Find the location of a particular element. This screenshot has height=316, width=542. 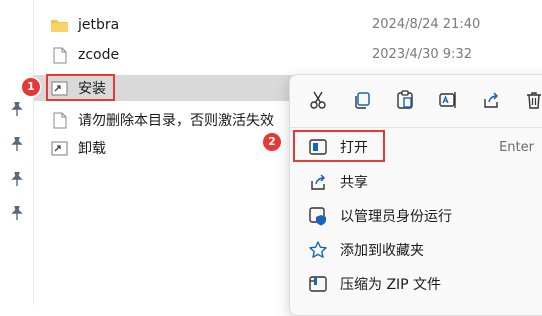

star-icon is located at coordinates (318, 249).